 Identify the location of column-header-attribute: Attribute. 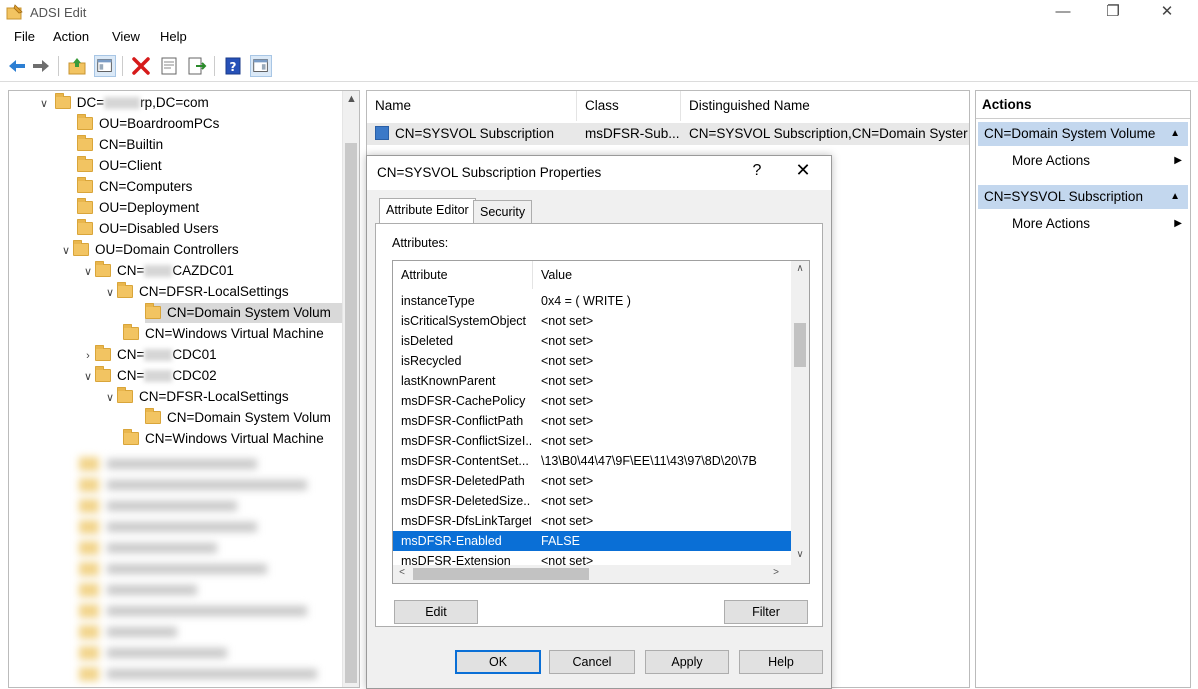
(463, 275).